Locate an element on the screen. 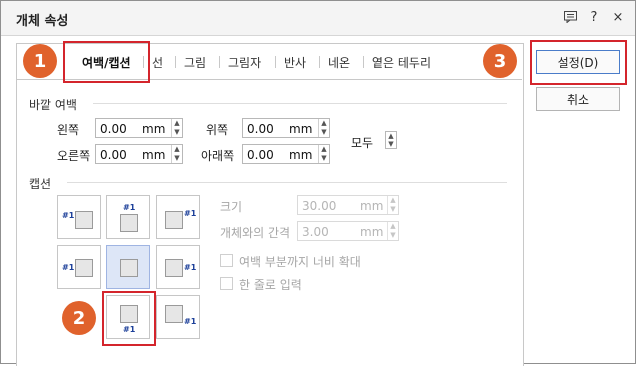 This screenshot has width=636, height=366. left-margin-value: 0.00 is located at coordinates (113, 129).